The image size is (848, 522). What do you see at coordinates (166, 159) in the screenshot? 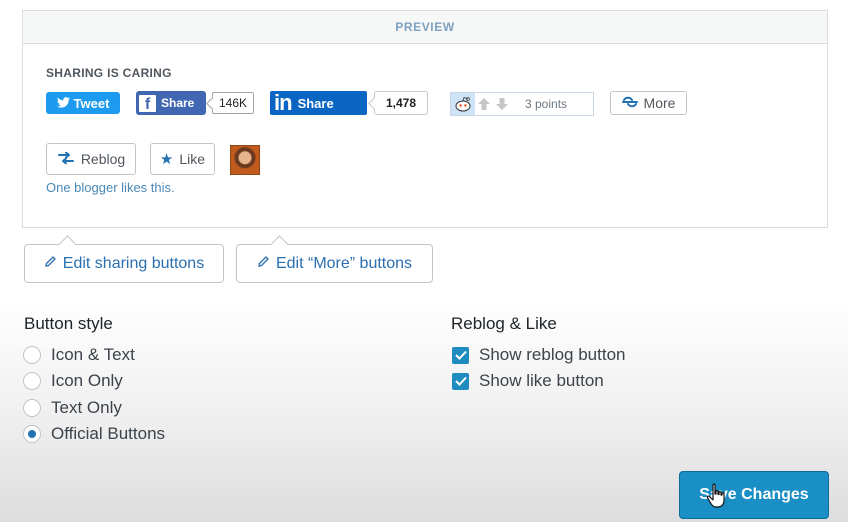
I see `star-icon: ★` at bounding box center [166, 159].